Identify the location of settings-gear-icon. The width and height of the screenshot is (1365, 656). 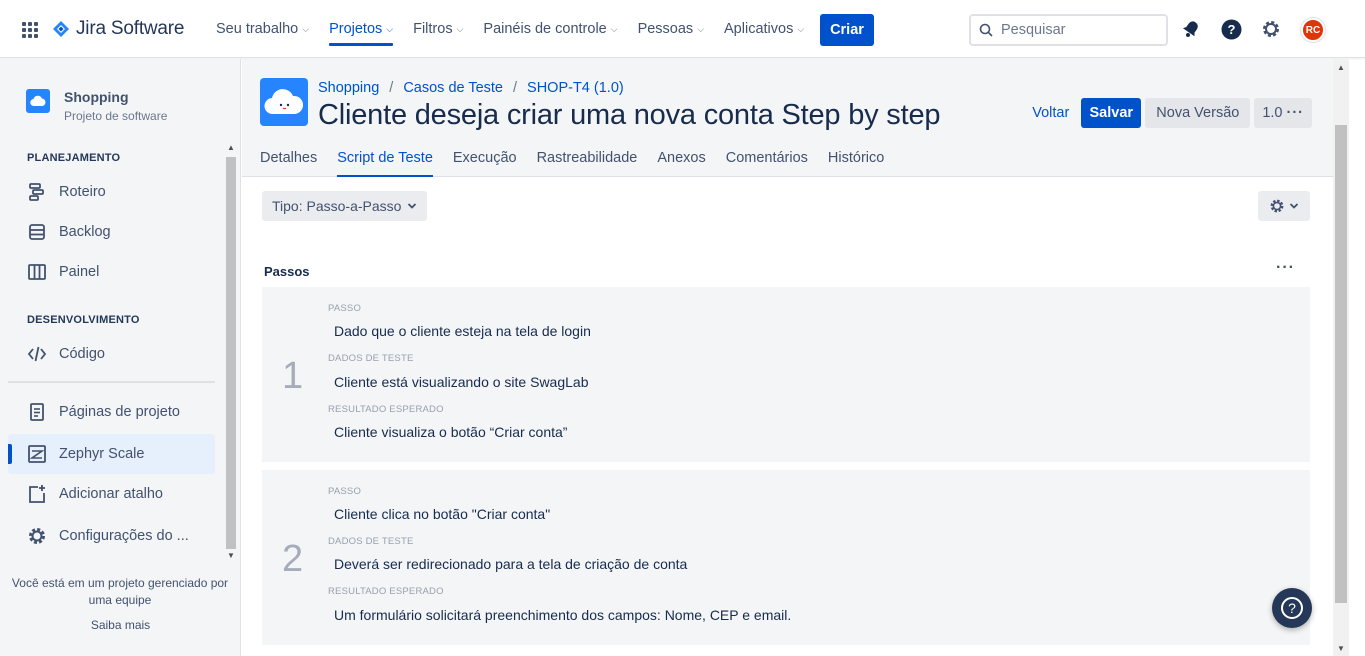
(1271, 29).